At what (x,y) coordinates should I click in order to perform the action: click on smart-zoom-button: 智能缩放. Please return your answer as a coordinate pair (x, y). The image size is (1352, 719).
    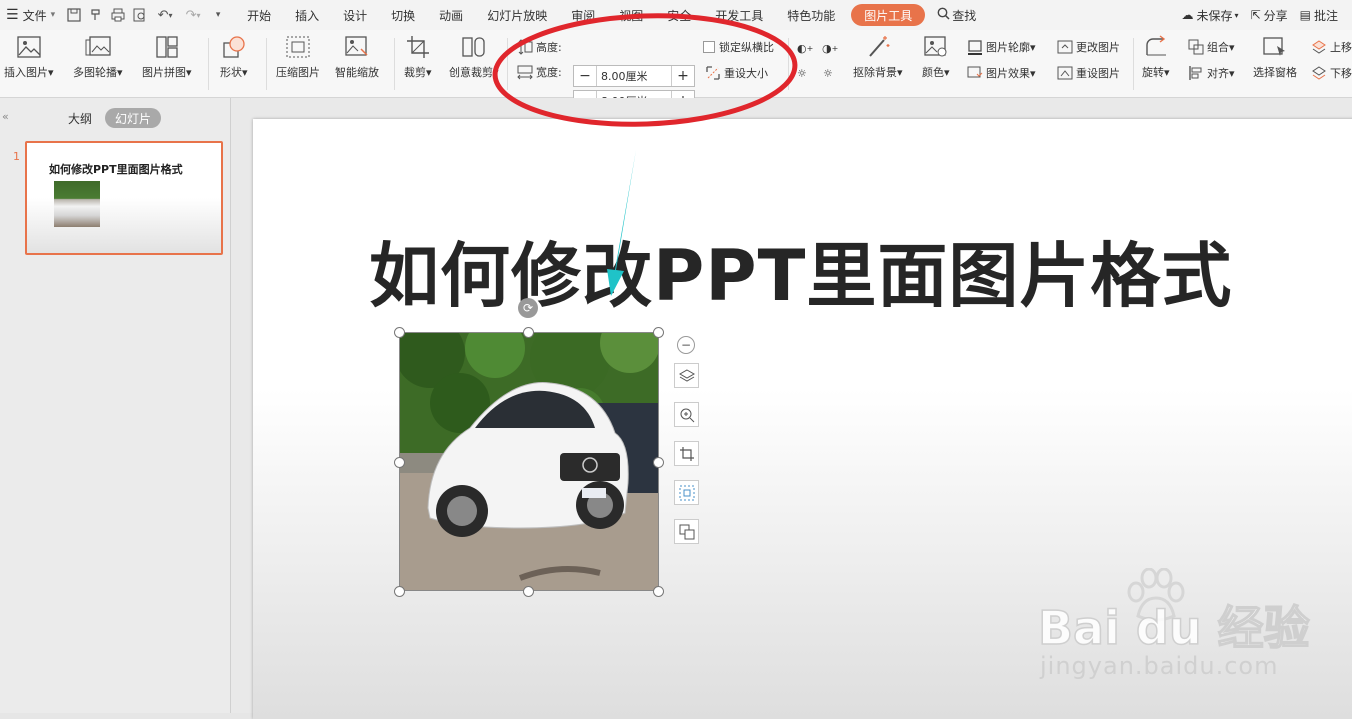
    Looking at the image, I should click on (357, 57).